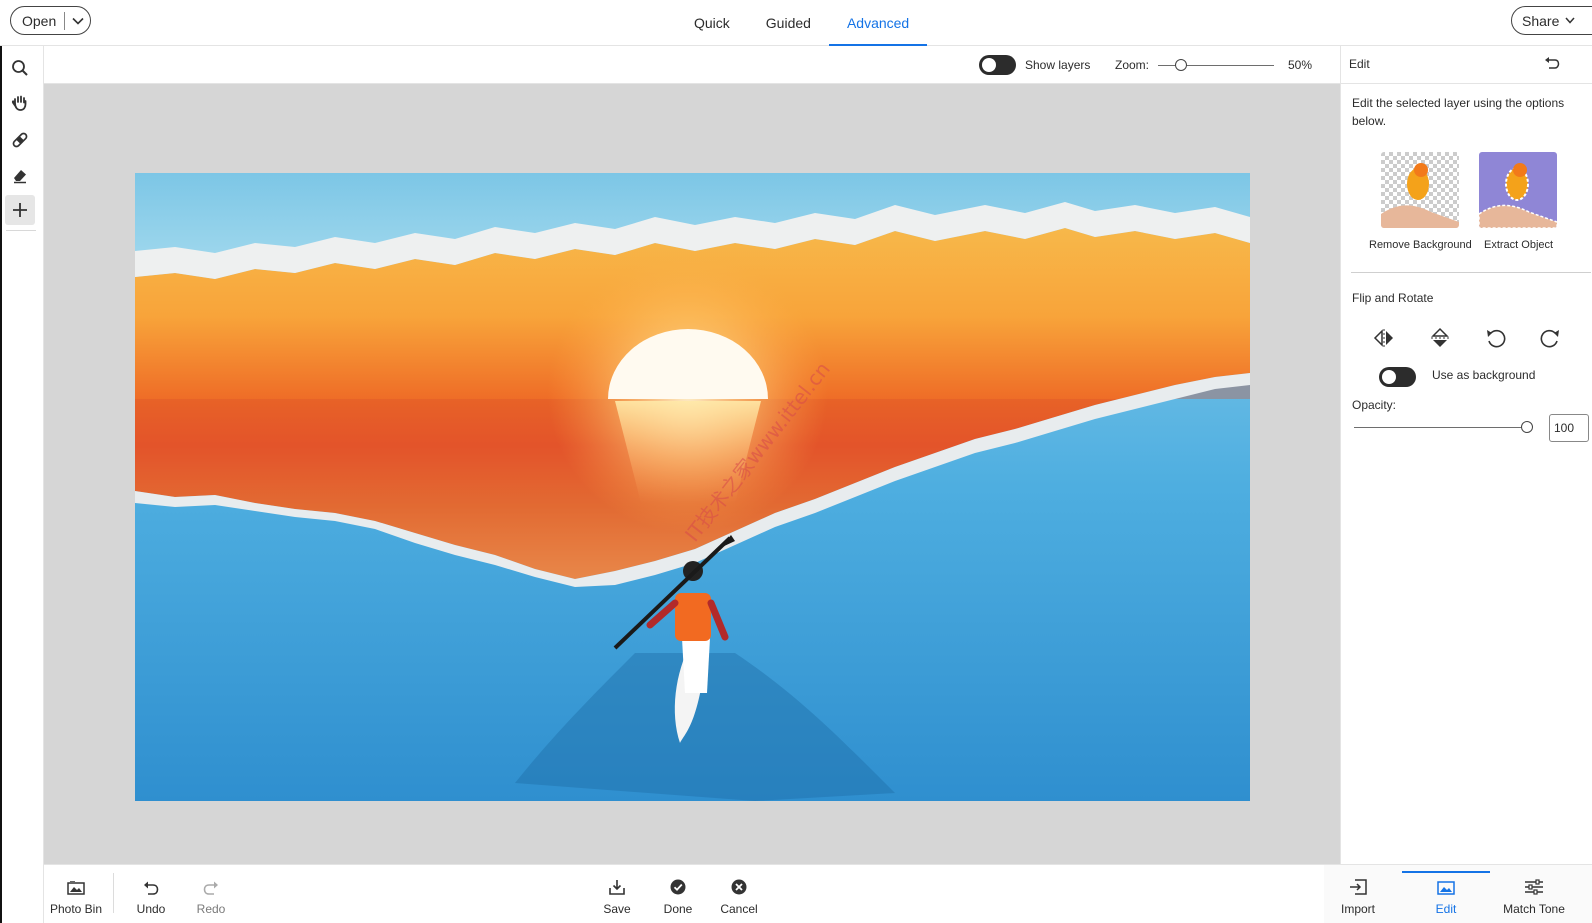 The image size is (1592, 923). What do you see at coordinates (617, 909) in the screenshot?
I see `save-label: Save` at bounding box center [617, 909].